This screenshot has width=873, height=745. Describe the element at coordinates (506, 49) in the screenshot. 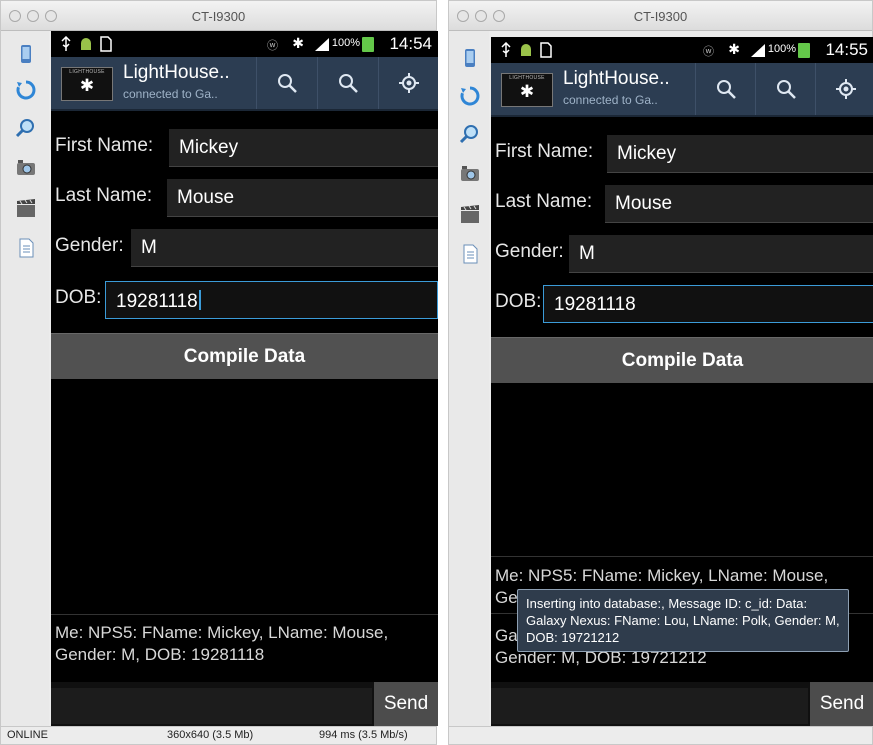

I see `usb-icon` at that location.